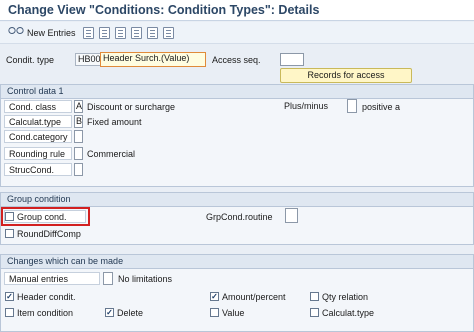 The image size is (474, 332). I want to click on plus-minus-label: Plus/minus, so click(306, 106).